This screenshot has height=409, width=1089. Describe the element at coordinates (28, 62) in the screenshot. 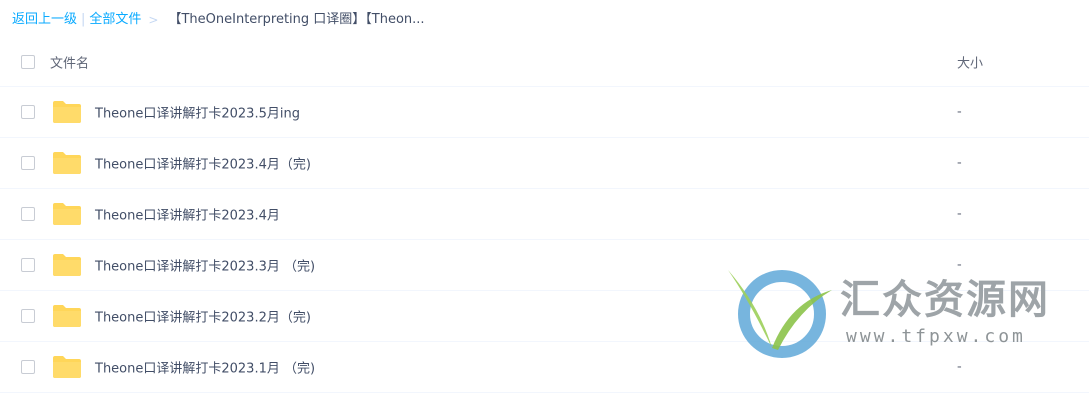

I see `select-all-checkbox` at that location.